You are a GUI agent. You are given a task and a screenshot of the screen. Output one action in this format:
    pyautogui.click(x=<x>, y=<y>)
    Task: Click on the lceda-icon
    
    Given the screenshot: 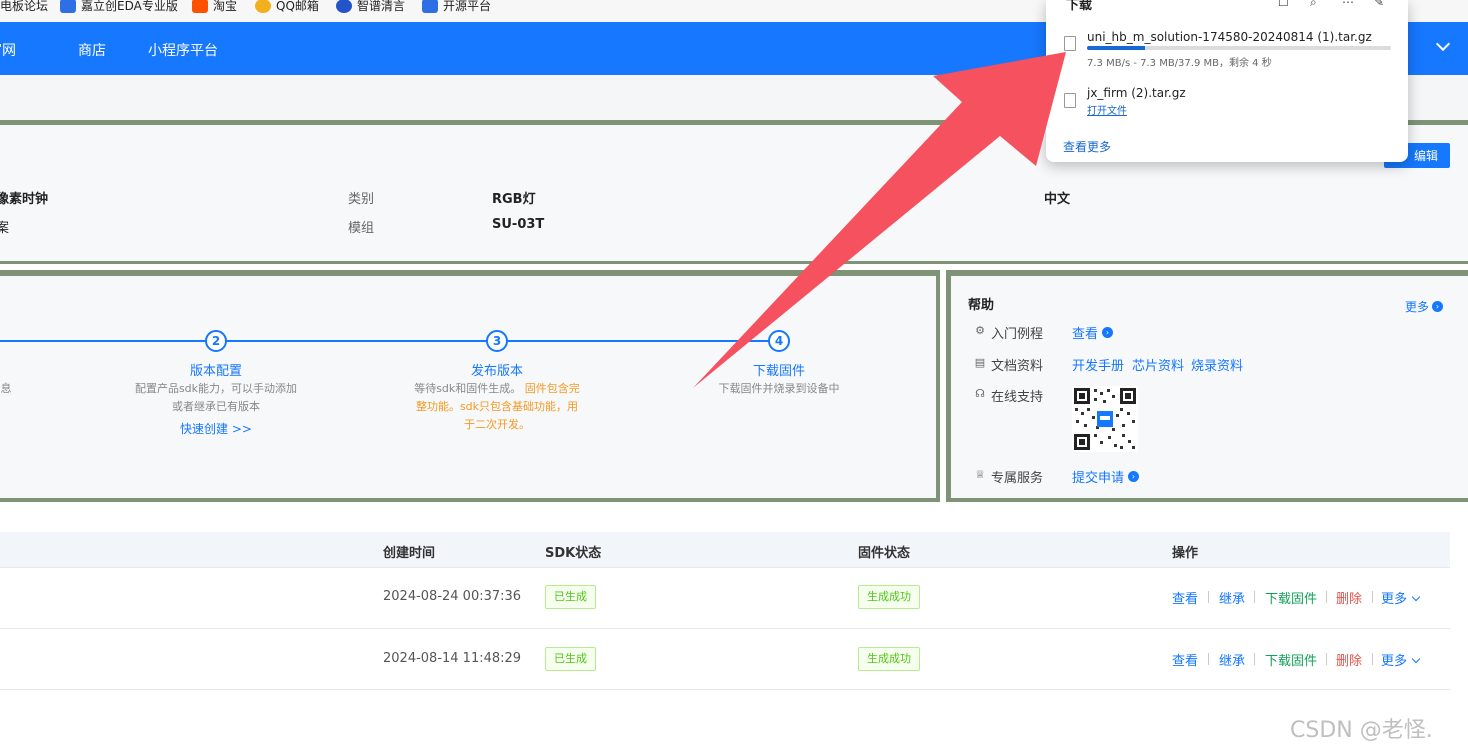 What is the action you would take?
    pyautogui.click(x=68, y=6)
    